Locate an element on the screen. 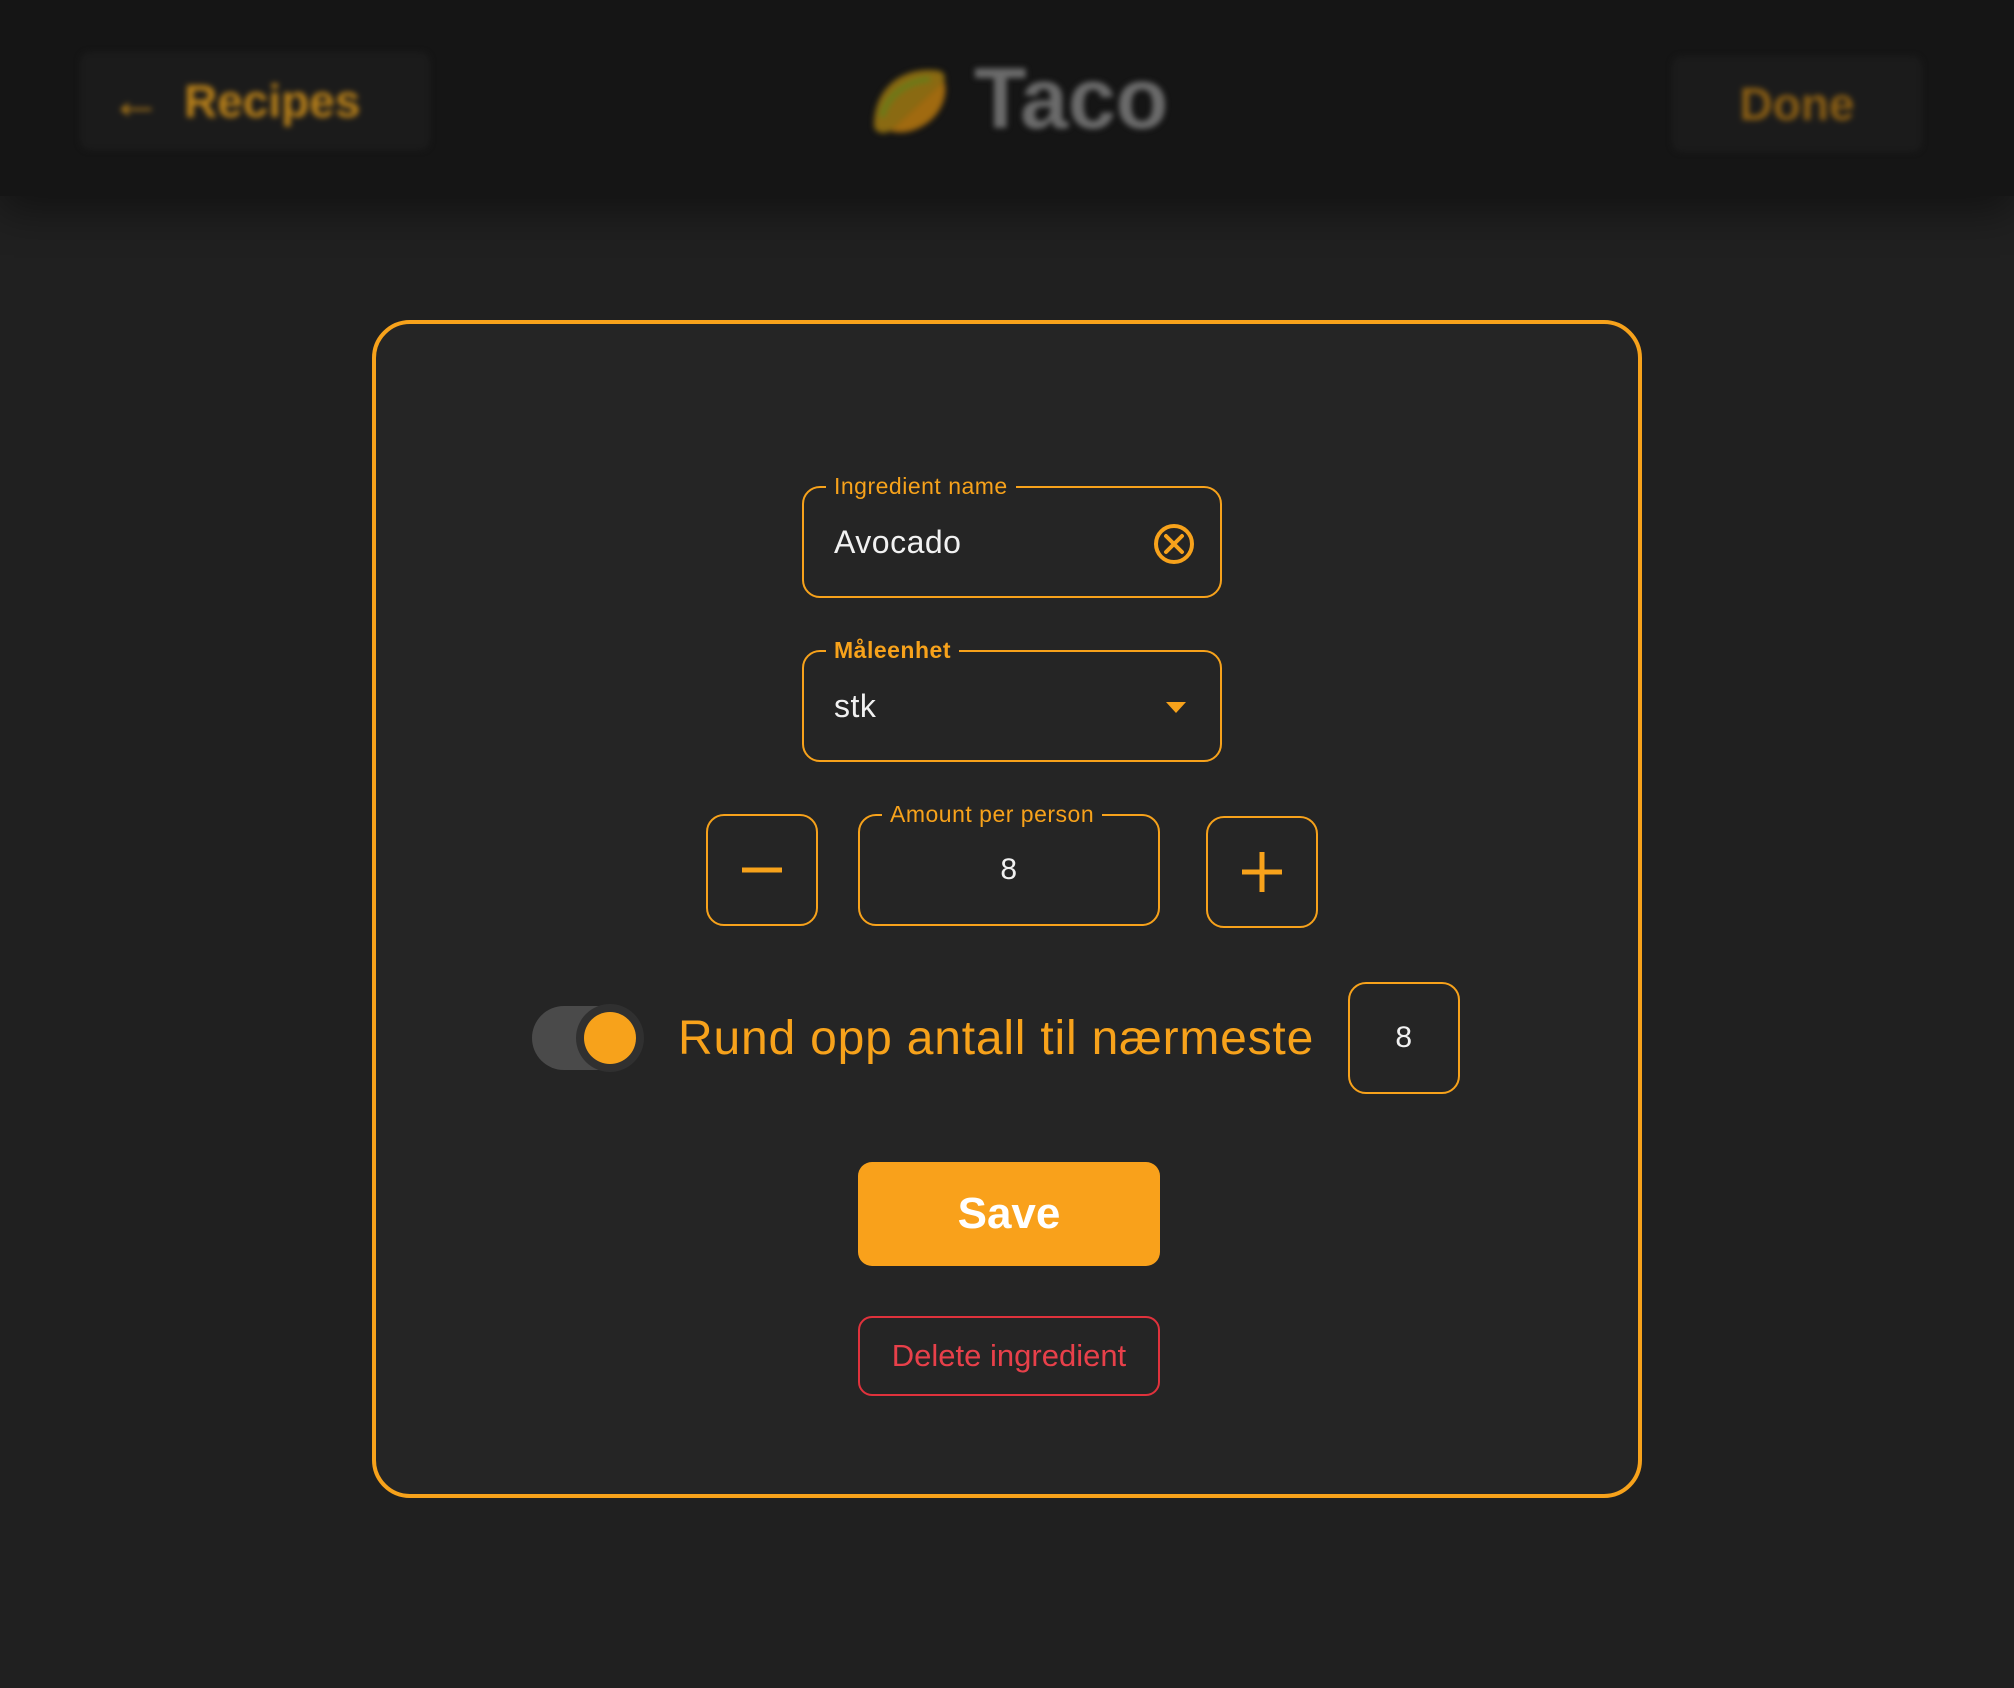 The height and width of the screenshot is (1688, 2014). toggle-thumb is located at coordinates (610, 1038).